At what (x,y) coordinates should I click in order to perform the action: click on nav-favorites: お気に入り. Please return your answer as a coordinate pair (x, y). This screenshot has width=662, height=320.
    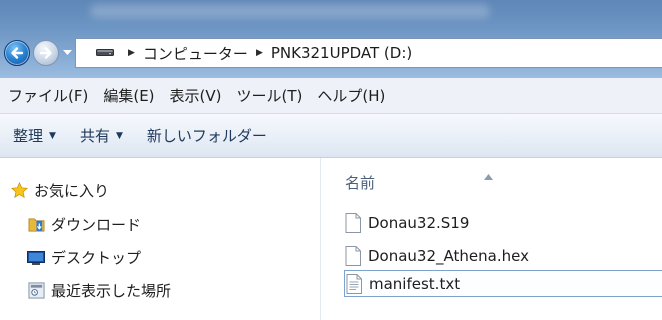
    Looking at the image, I should click on (59, 190).